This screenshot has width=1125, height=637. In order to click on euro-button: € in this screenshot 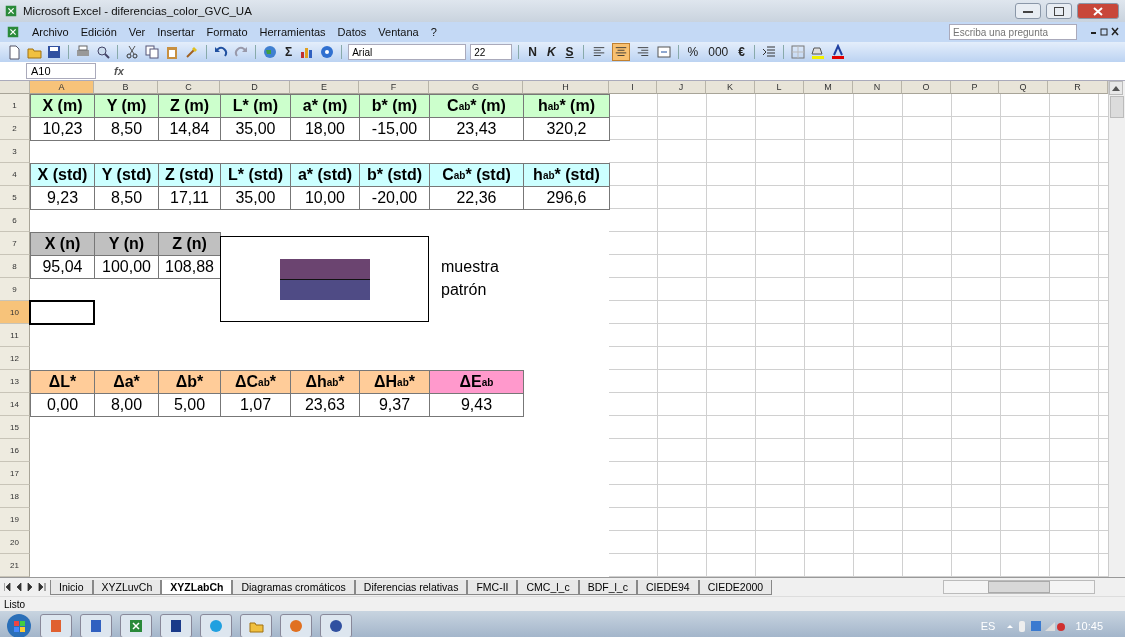, I will do `click(741, 52)`.